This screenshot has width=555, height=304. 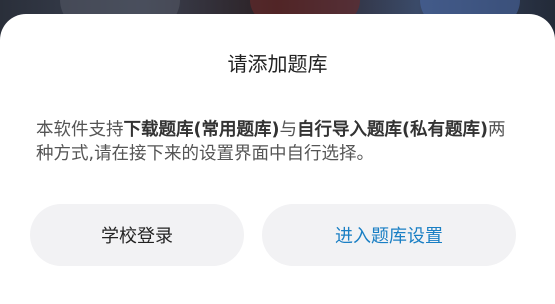 I want to click on message-emphasis-download: 下载题库(常用题库), so click(x=201, y=130).